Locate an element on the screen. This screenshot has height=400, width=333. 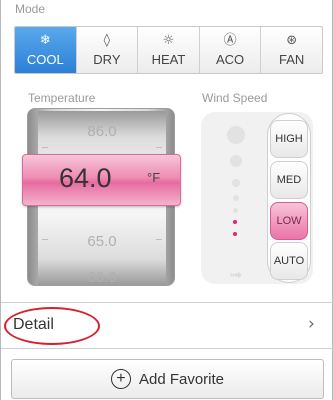
mode-tab-label: HEAT is located at coordinates (168, 59).